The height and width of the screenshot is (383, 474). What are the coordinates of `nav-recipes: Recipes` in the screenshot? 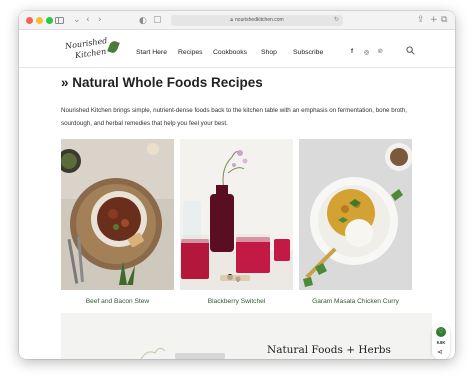 It's located at (190, 52).